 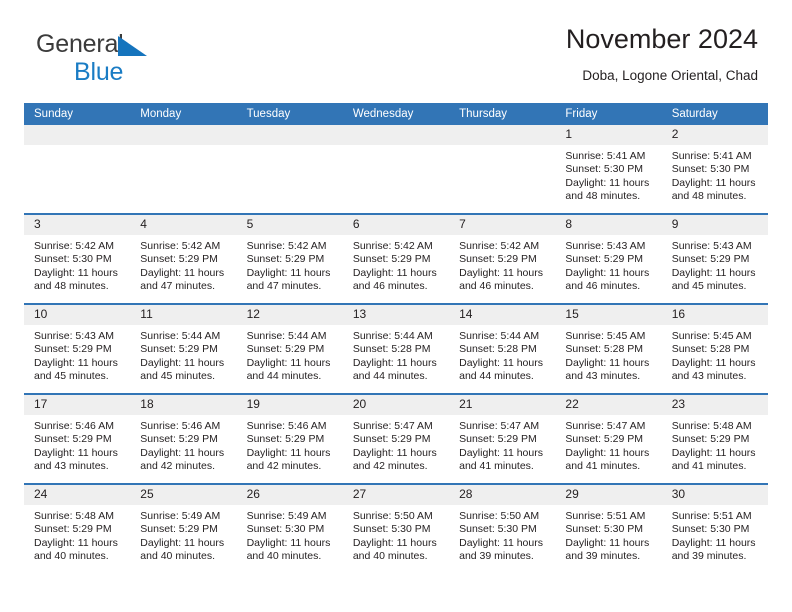 I want to click on day-detail-line: Sunrise: 5:43 AM, so click(x=74, y=336).